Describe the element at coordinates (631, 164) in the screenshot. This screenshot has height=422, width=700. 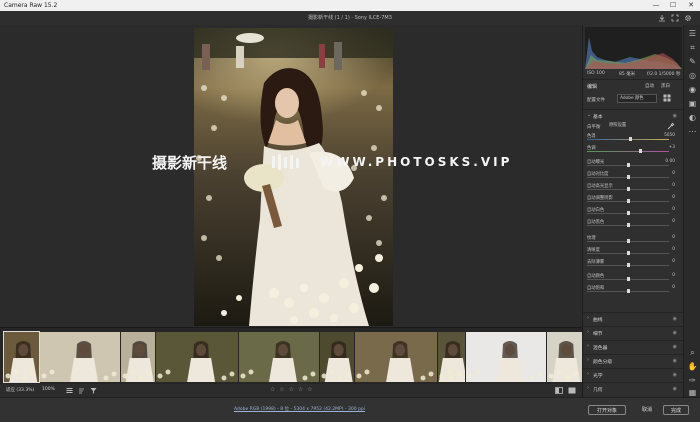
I see `adjust-slider: 自动曝光 0.00` at that location.